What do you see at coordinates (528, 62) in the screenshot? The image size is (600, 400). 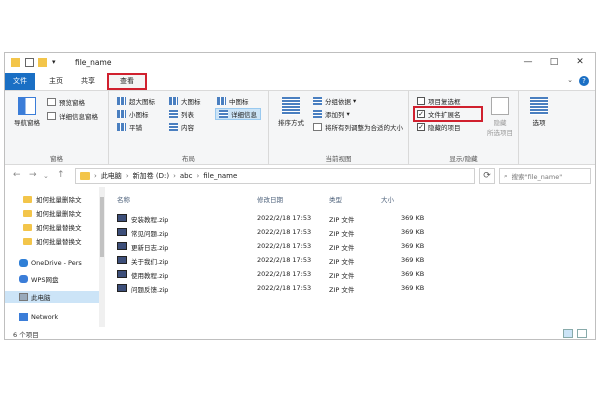 I see `minimize-button: —` at bounding box center [528, 62].